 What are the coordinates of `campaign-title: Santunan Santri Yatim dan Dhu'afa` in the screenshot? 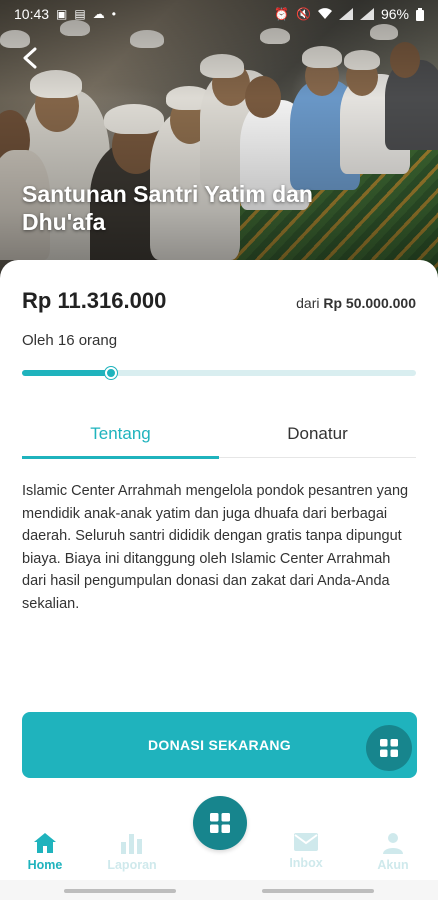 It's located at (167, 208).